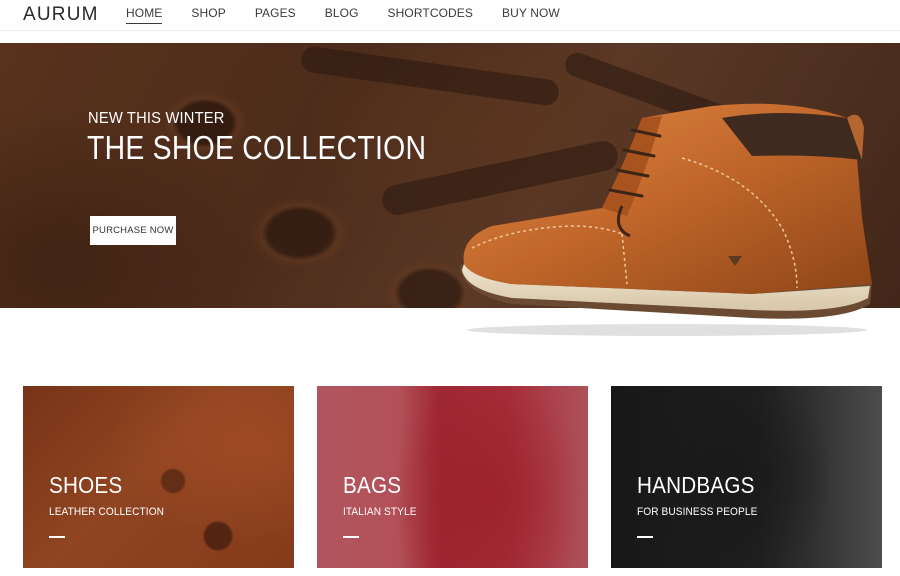  Describe the element at coordinates (144, 15) in the screenshot. I see `nav-home: HOME` at that location.